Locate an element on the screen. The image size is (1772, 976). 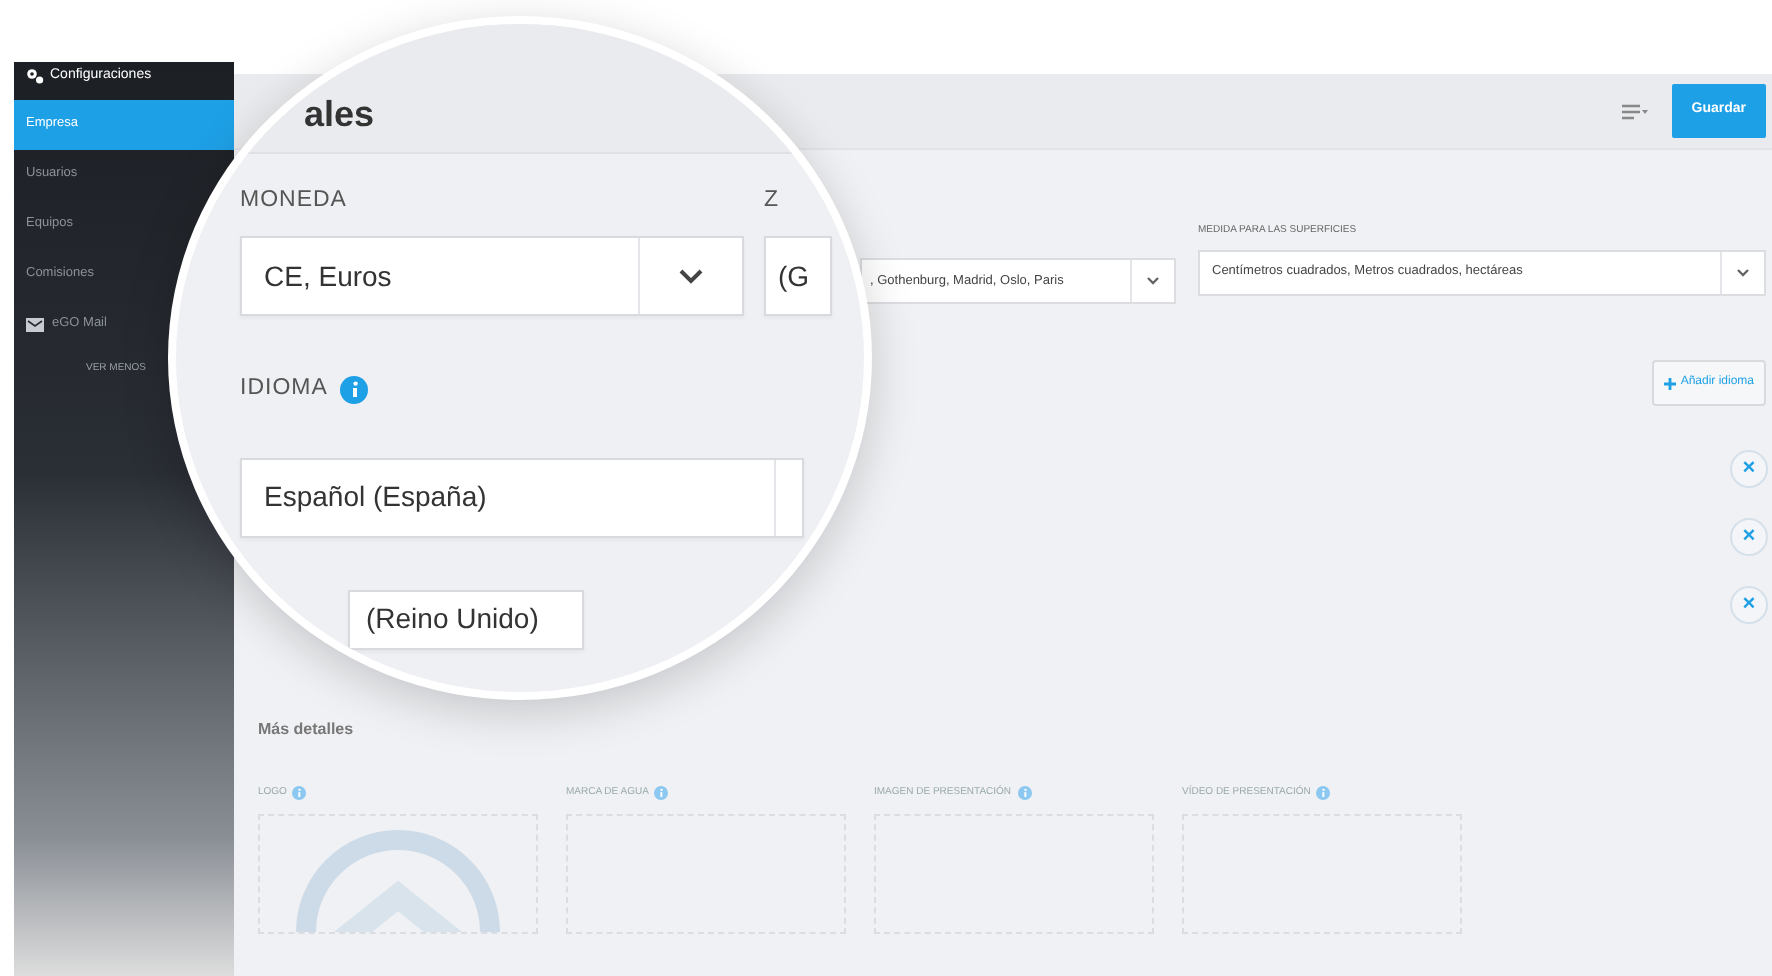
language-select: Español (España) is located at coordinates (522, 497).